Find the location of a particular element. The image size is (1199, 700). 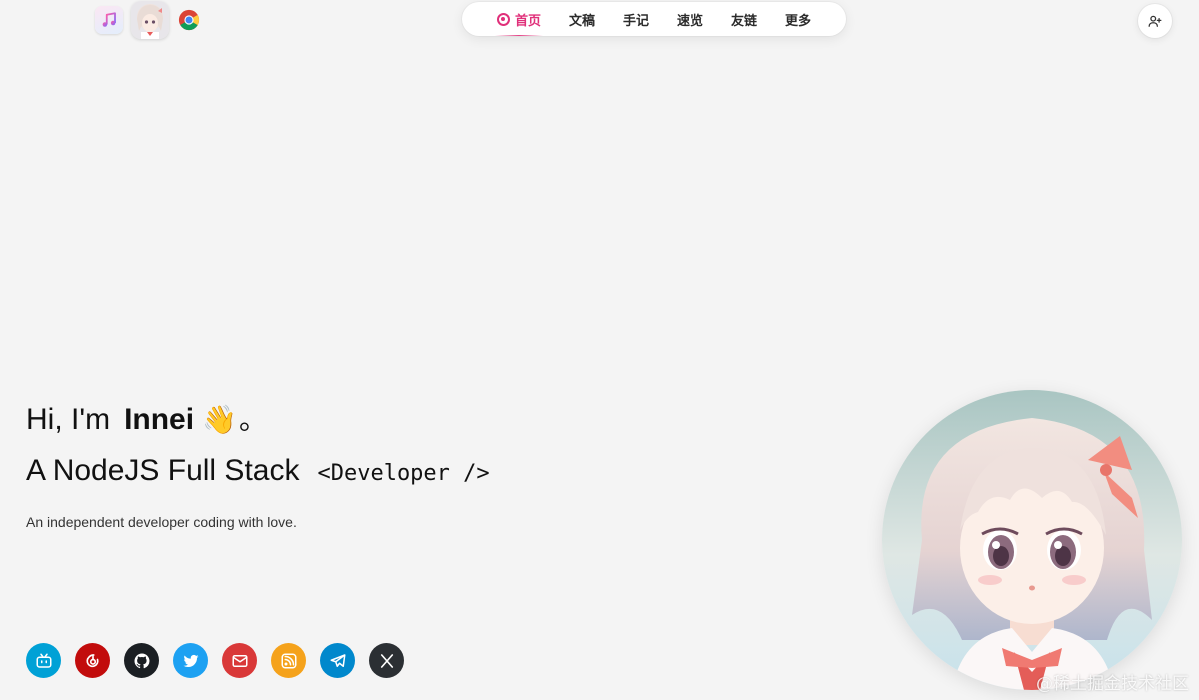

x-link is located at coordinates (386, 660).